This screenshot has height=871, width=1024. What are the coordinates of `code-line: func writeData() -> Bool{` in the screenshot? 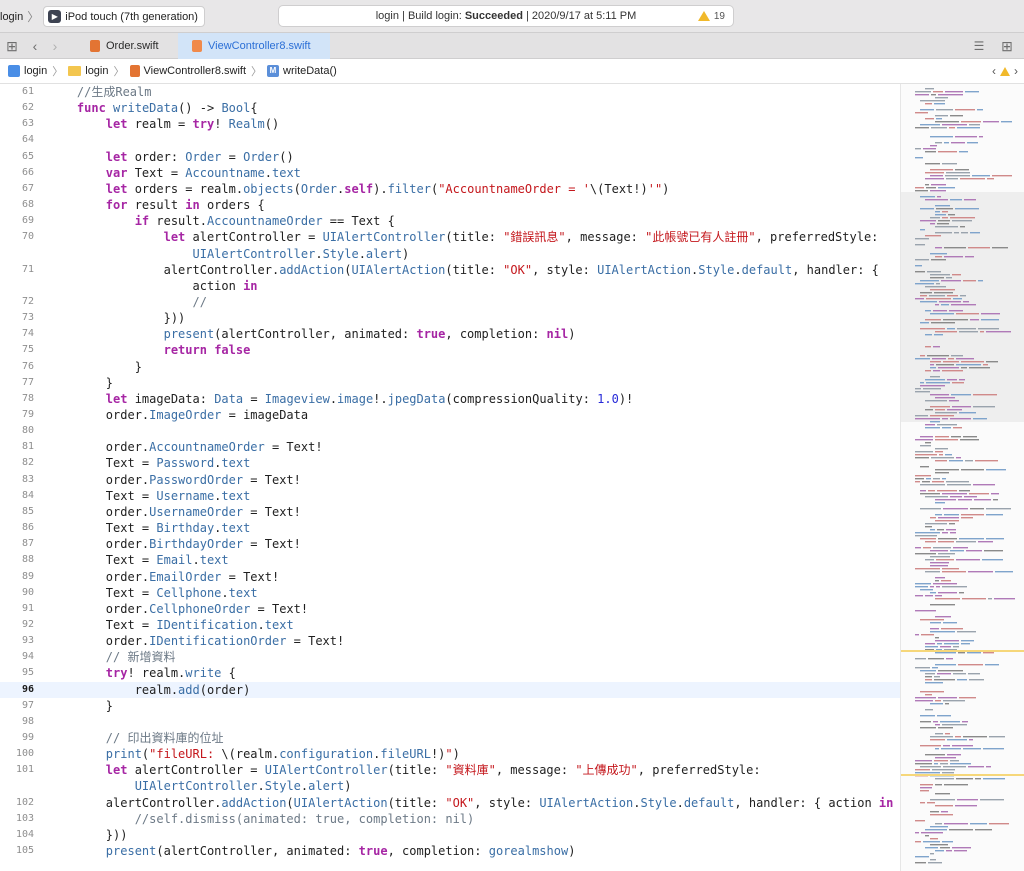 It's located at (153, 108).